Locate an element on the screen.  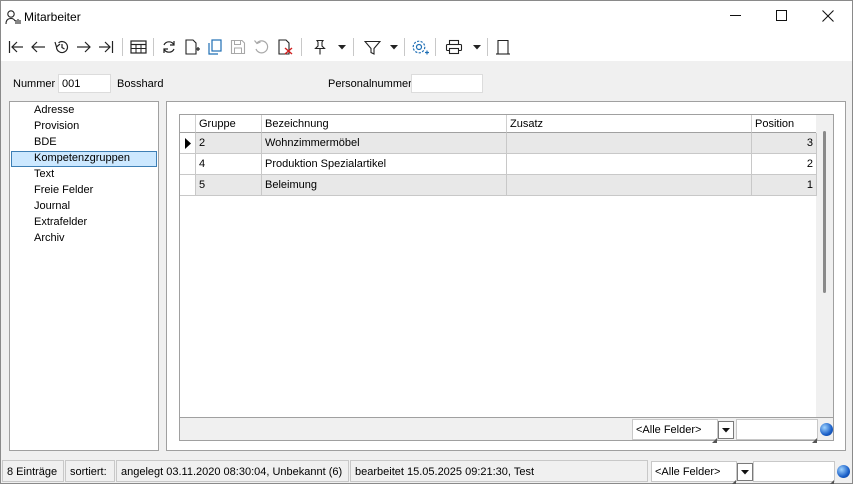
nummer-field: 001 is located at coordinates (84, 83).